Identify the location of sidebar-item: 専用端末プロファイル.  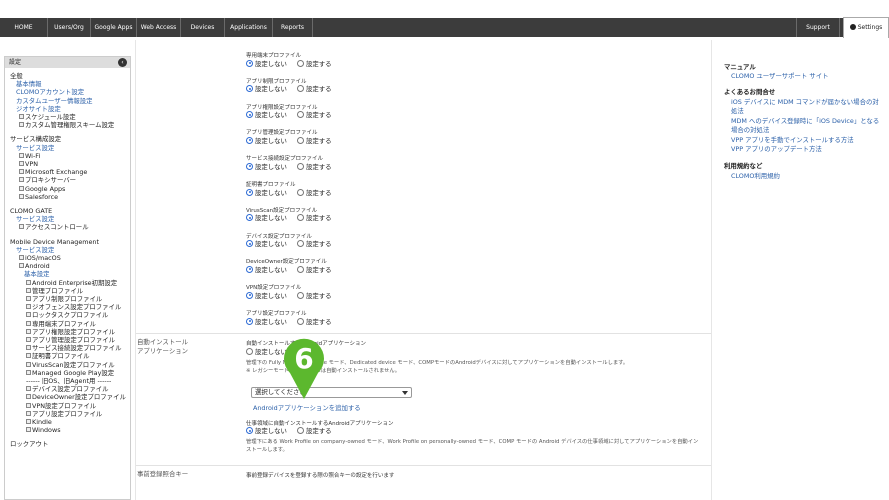
(61, 324).